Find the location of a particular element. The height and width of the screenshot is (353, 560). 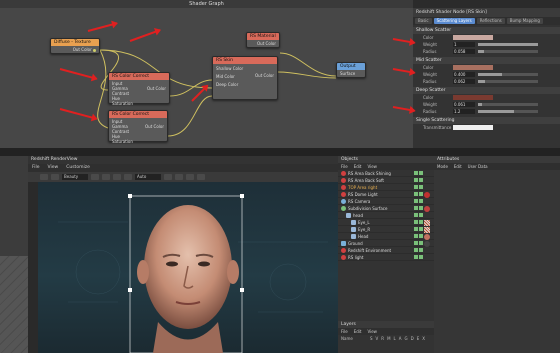

lock-icon is located at coordinates (106, 177).